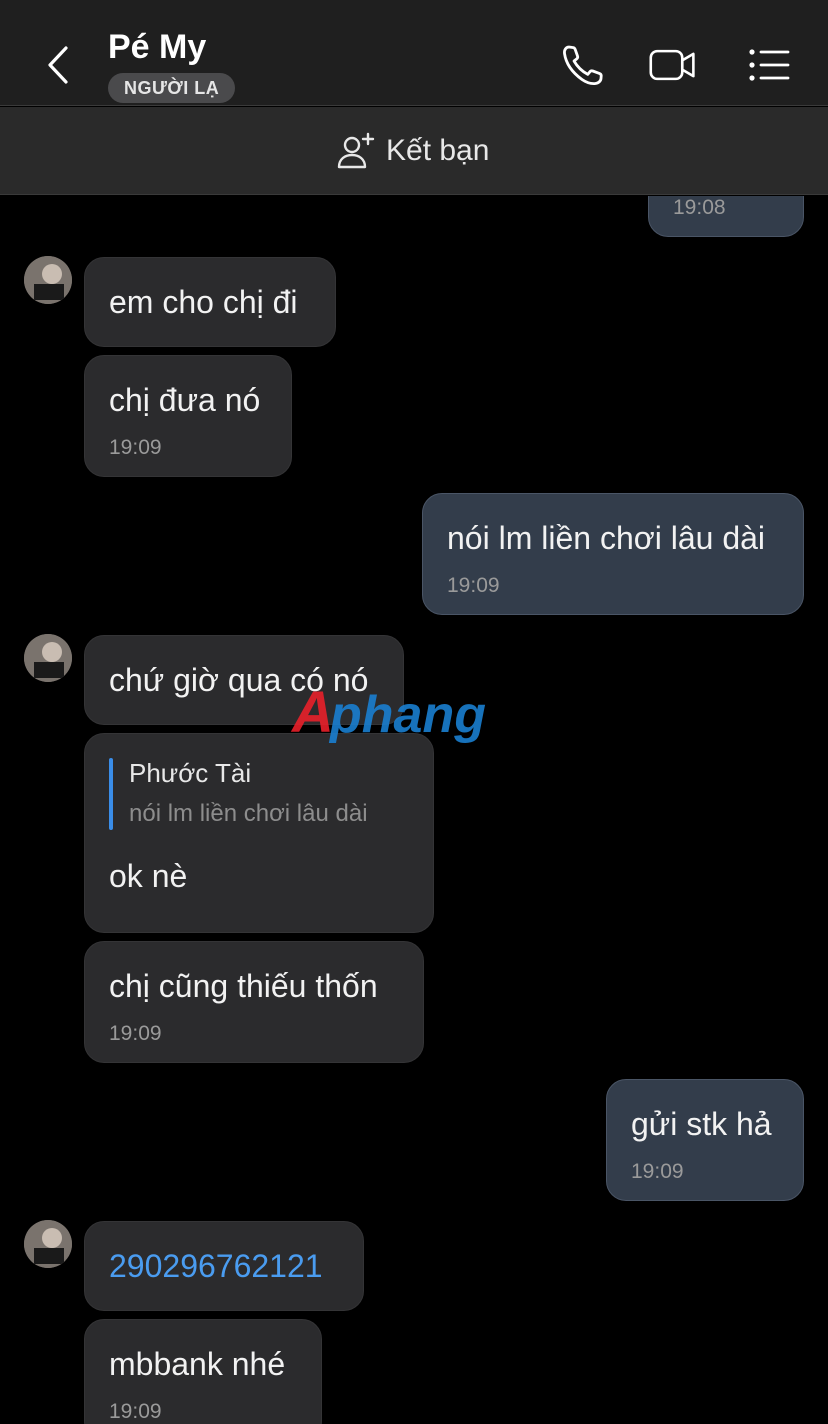 This screenshot has height=1424, width=828. Describe the element at coordinates (203, 302) in the screenshot. I see `message-text: em cho chị đi` at that location.